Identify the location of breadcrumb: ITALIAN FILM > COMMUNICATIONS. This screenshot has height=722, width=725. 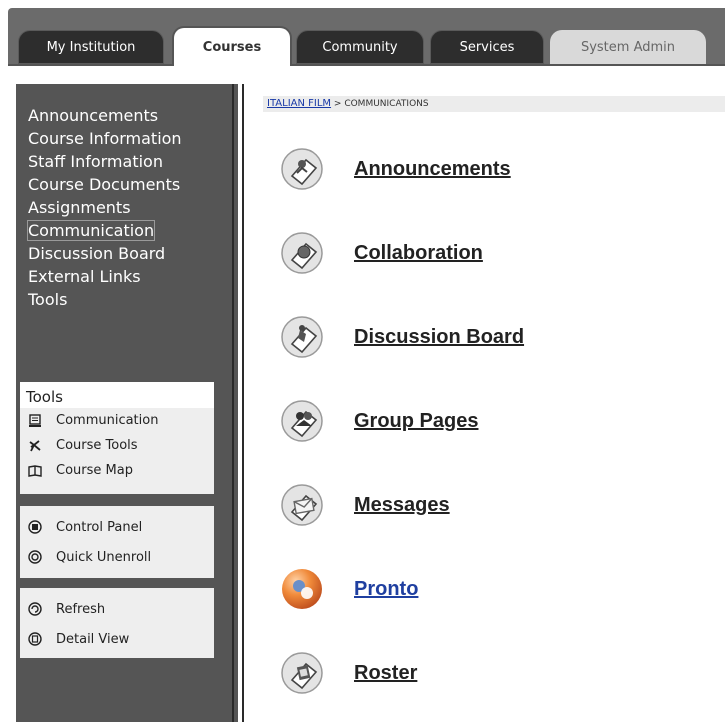
(494, 104).